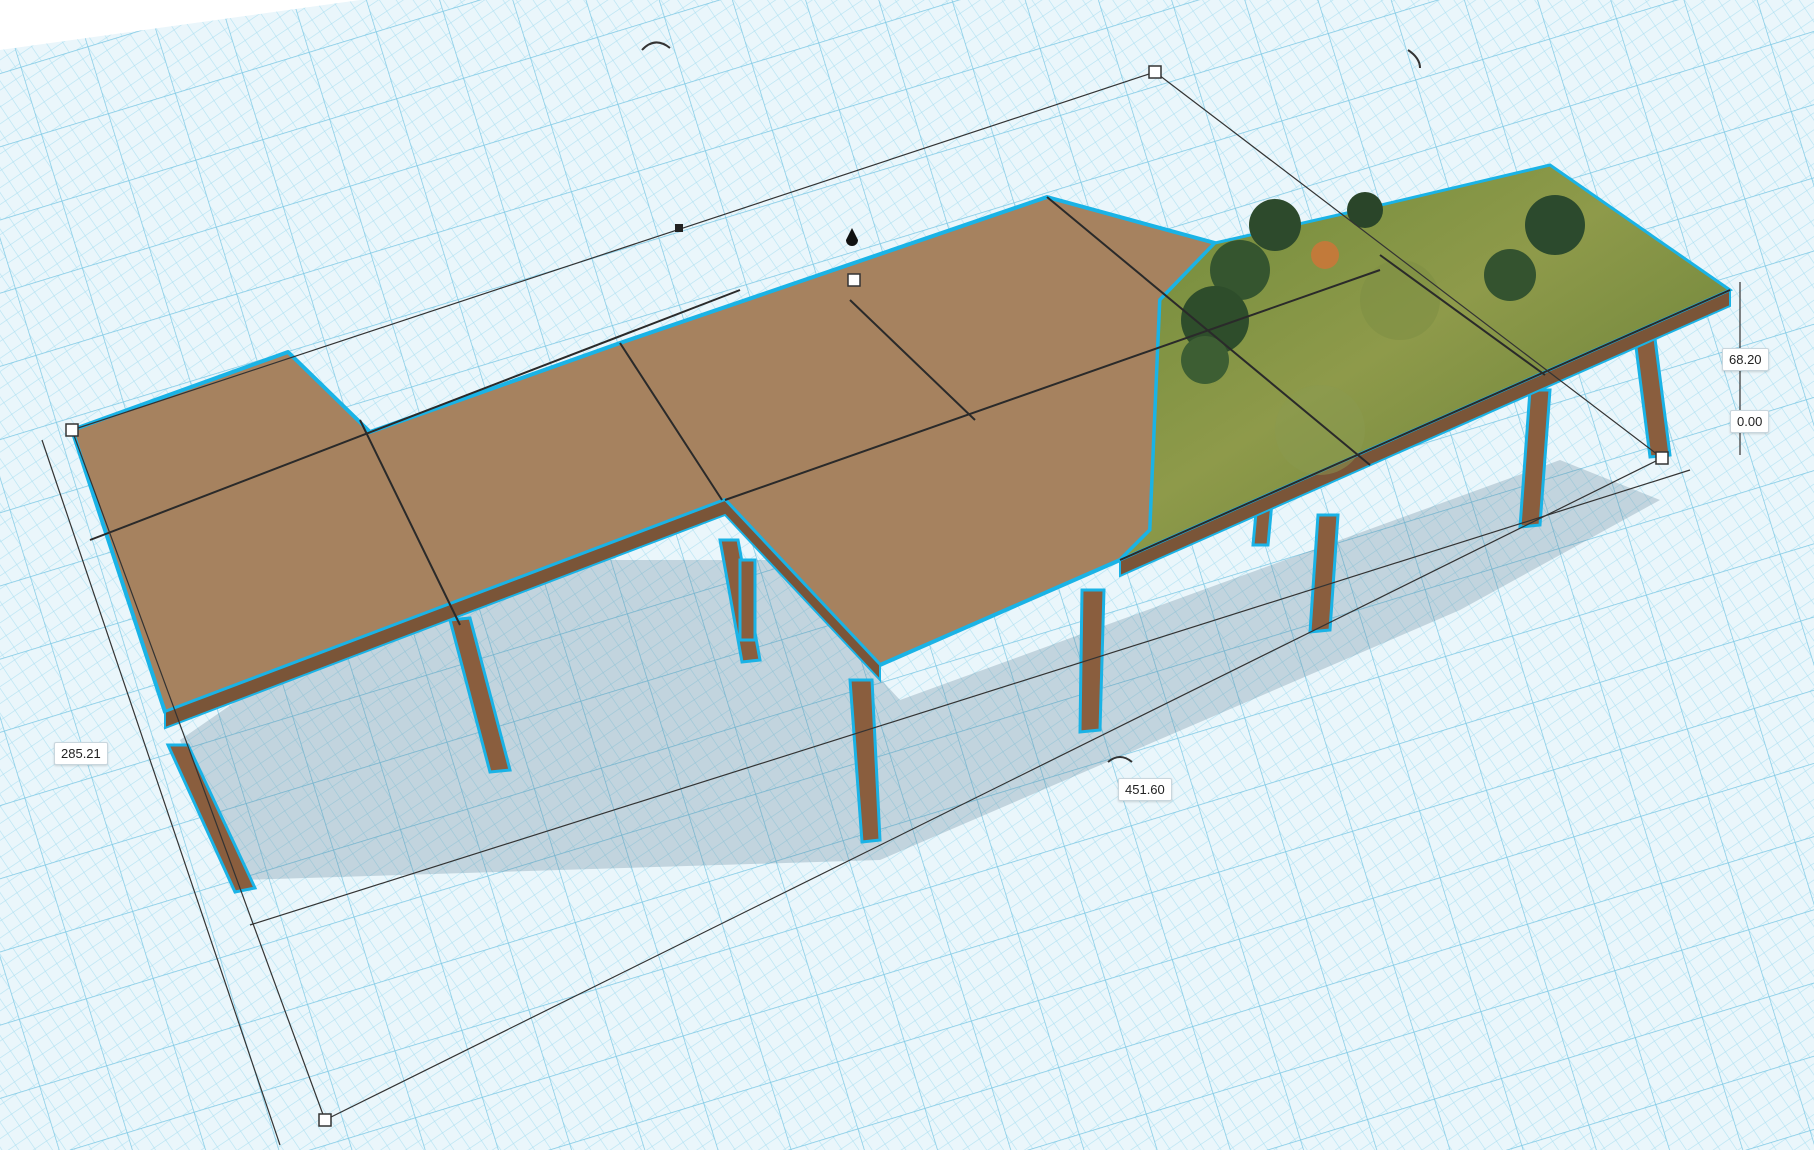 The image size is (1814, 1150). What do you see at coordinates (1745, 359) in the screenshot?
I see `height-dimension: 68.20` at bounding box center [1745, 359].